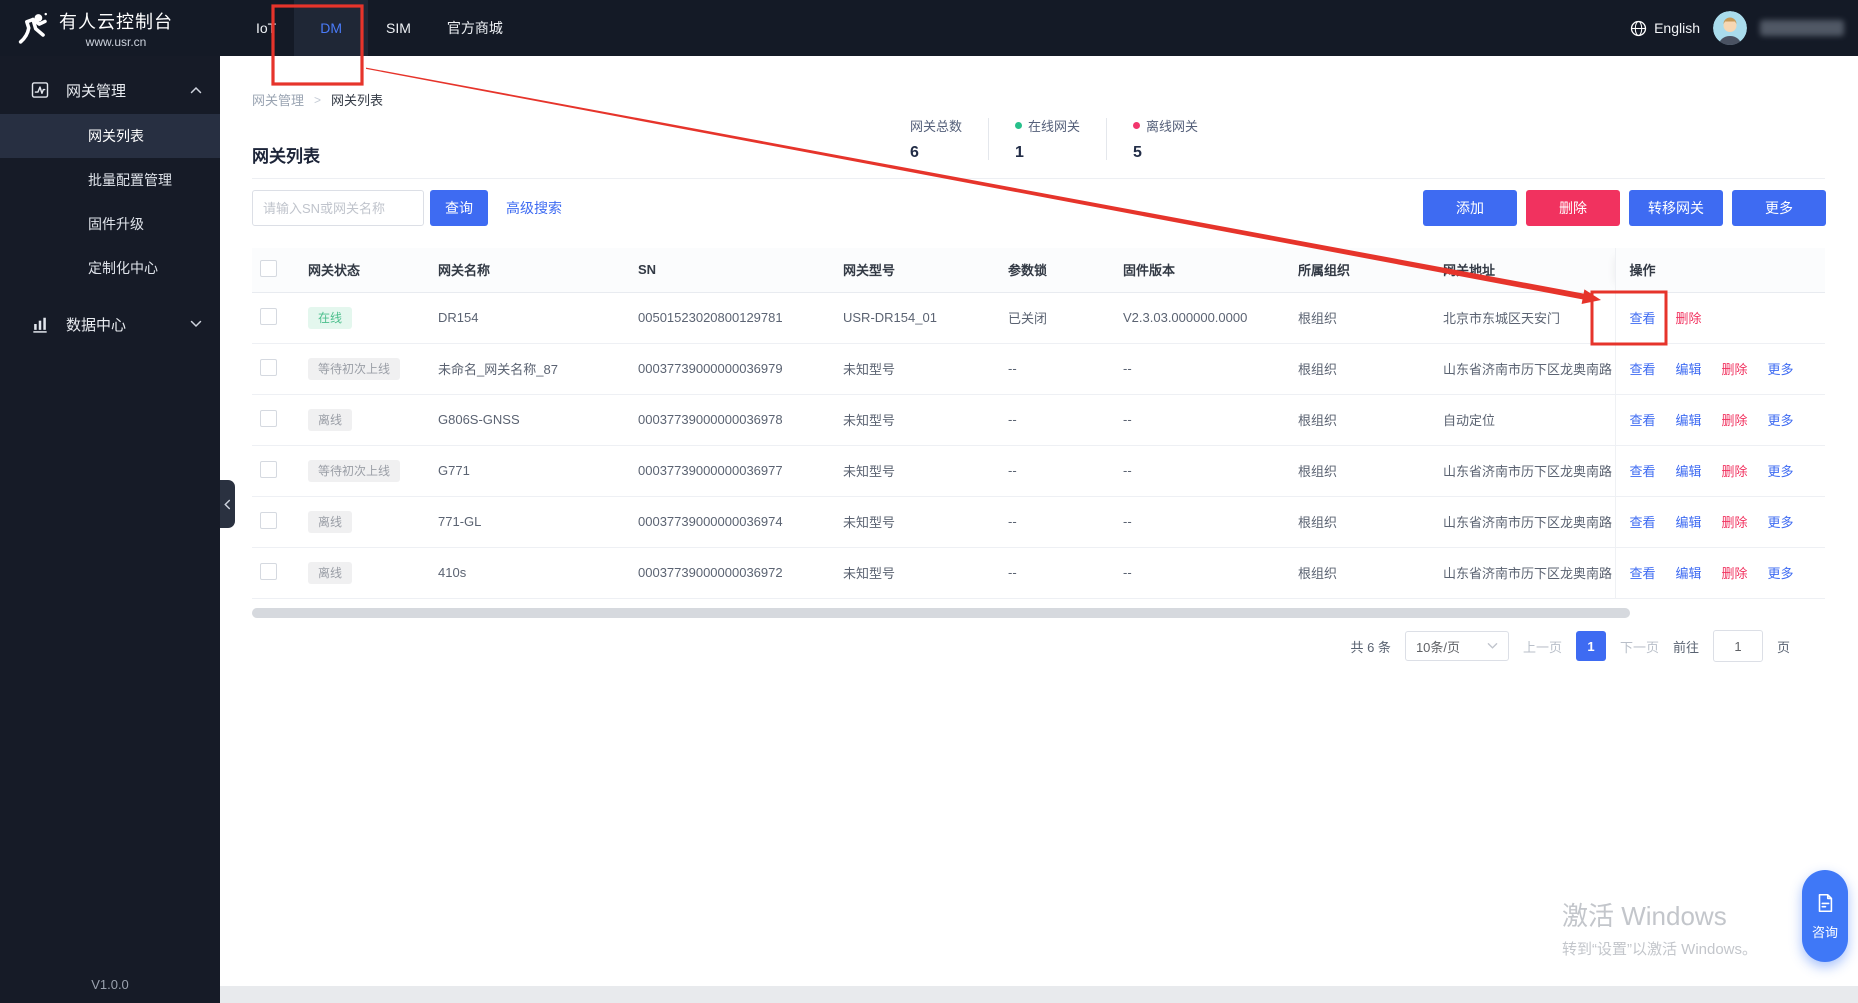  What do you see at coordinates (116, 224) in the screenshot?
I see `sidebar-item-label: 固件升级` at bounding box center [116, 224].